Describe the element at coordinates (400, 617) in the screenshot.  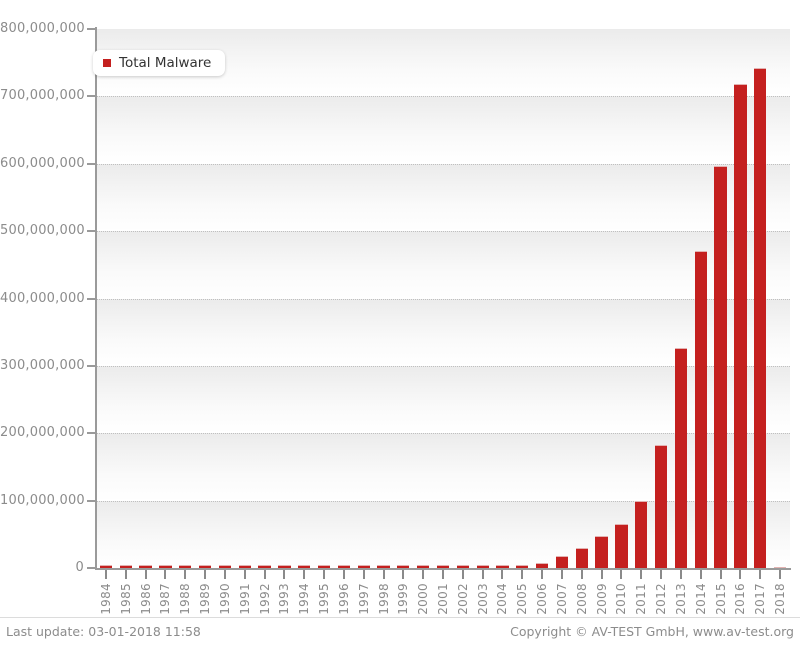
I see `footer-divider` at that location.